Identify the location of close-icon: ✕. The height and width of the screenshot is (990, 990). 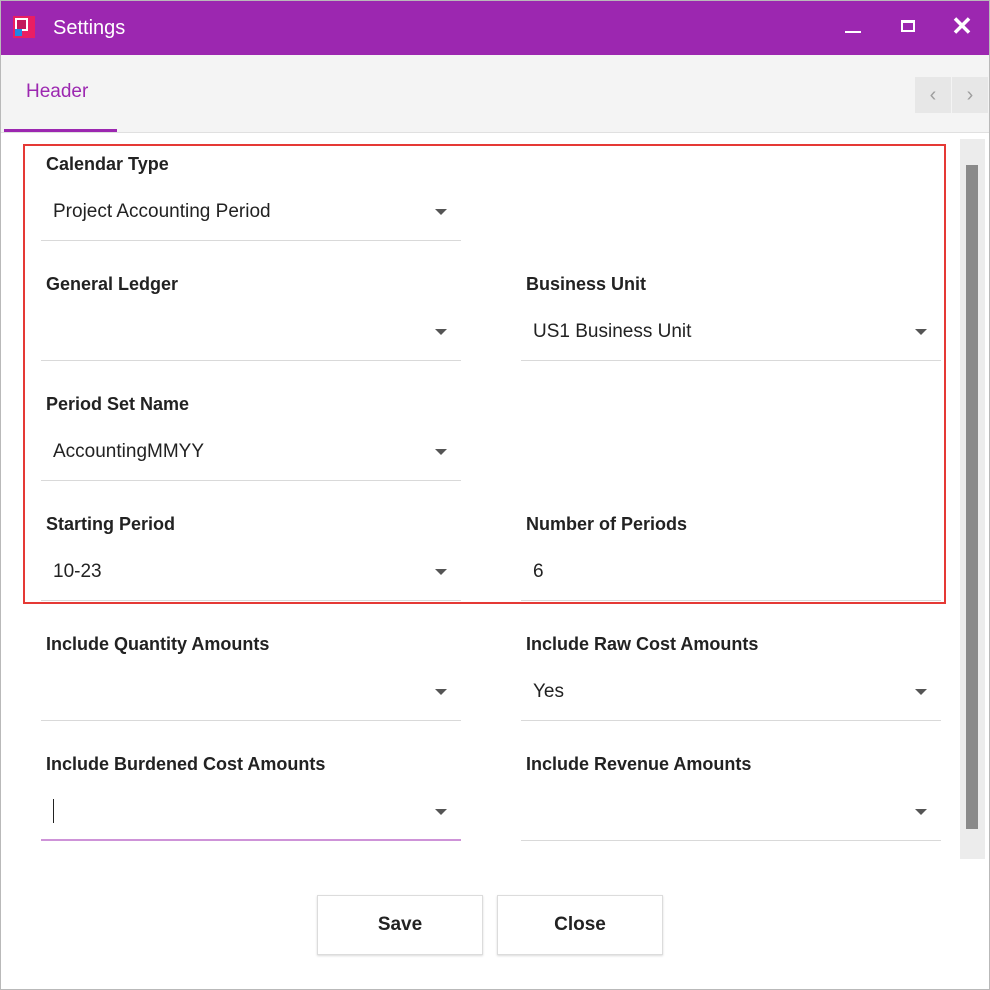
(962, 26).